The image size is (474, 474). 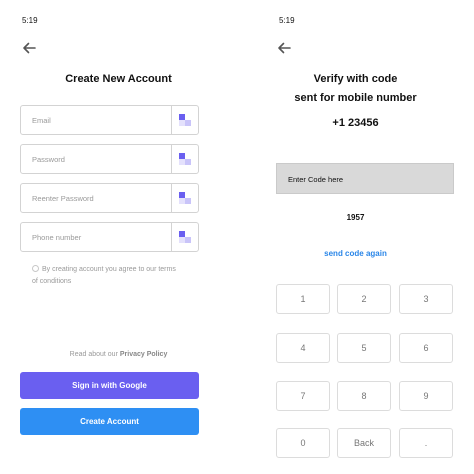 What do you see at coordinates (303, 396) in the screenshot?
I see `keypad-key-7: 7` at bounding box center [303, 396].